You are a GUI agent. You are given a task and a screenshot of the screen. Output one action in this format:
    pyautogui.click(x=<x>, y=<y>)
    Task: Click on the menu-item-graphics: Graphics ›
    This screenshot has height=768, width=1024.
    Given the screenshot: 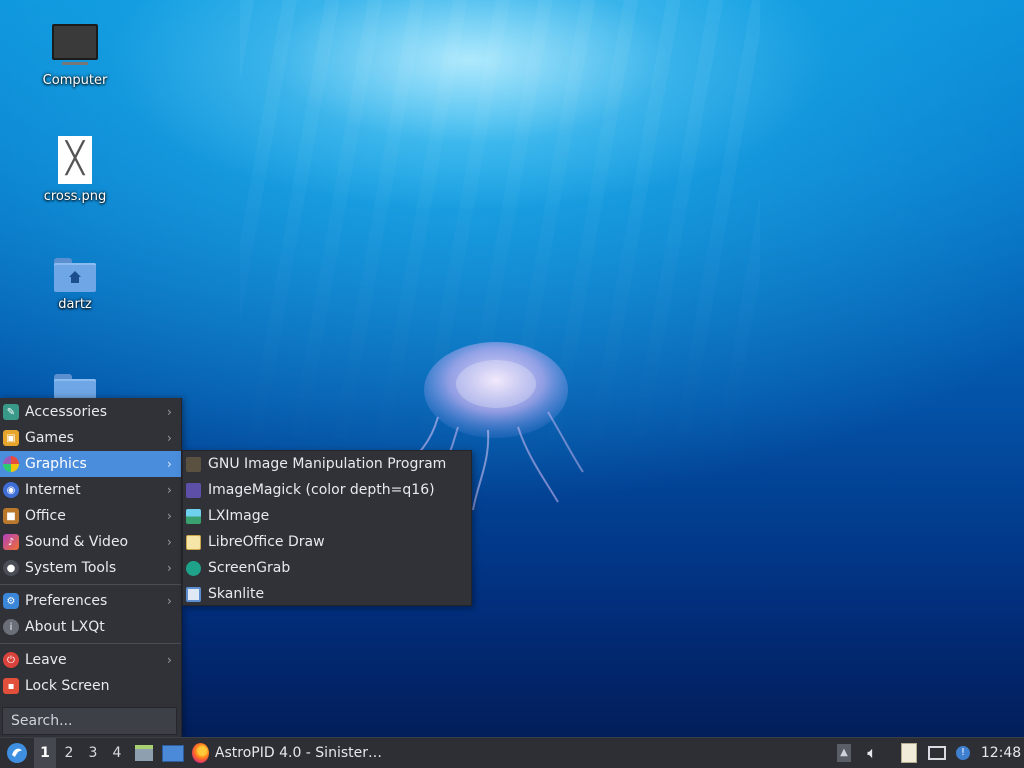 What is the action you would take?
    pyautogui.click(x=90, y=464)
    